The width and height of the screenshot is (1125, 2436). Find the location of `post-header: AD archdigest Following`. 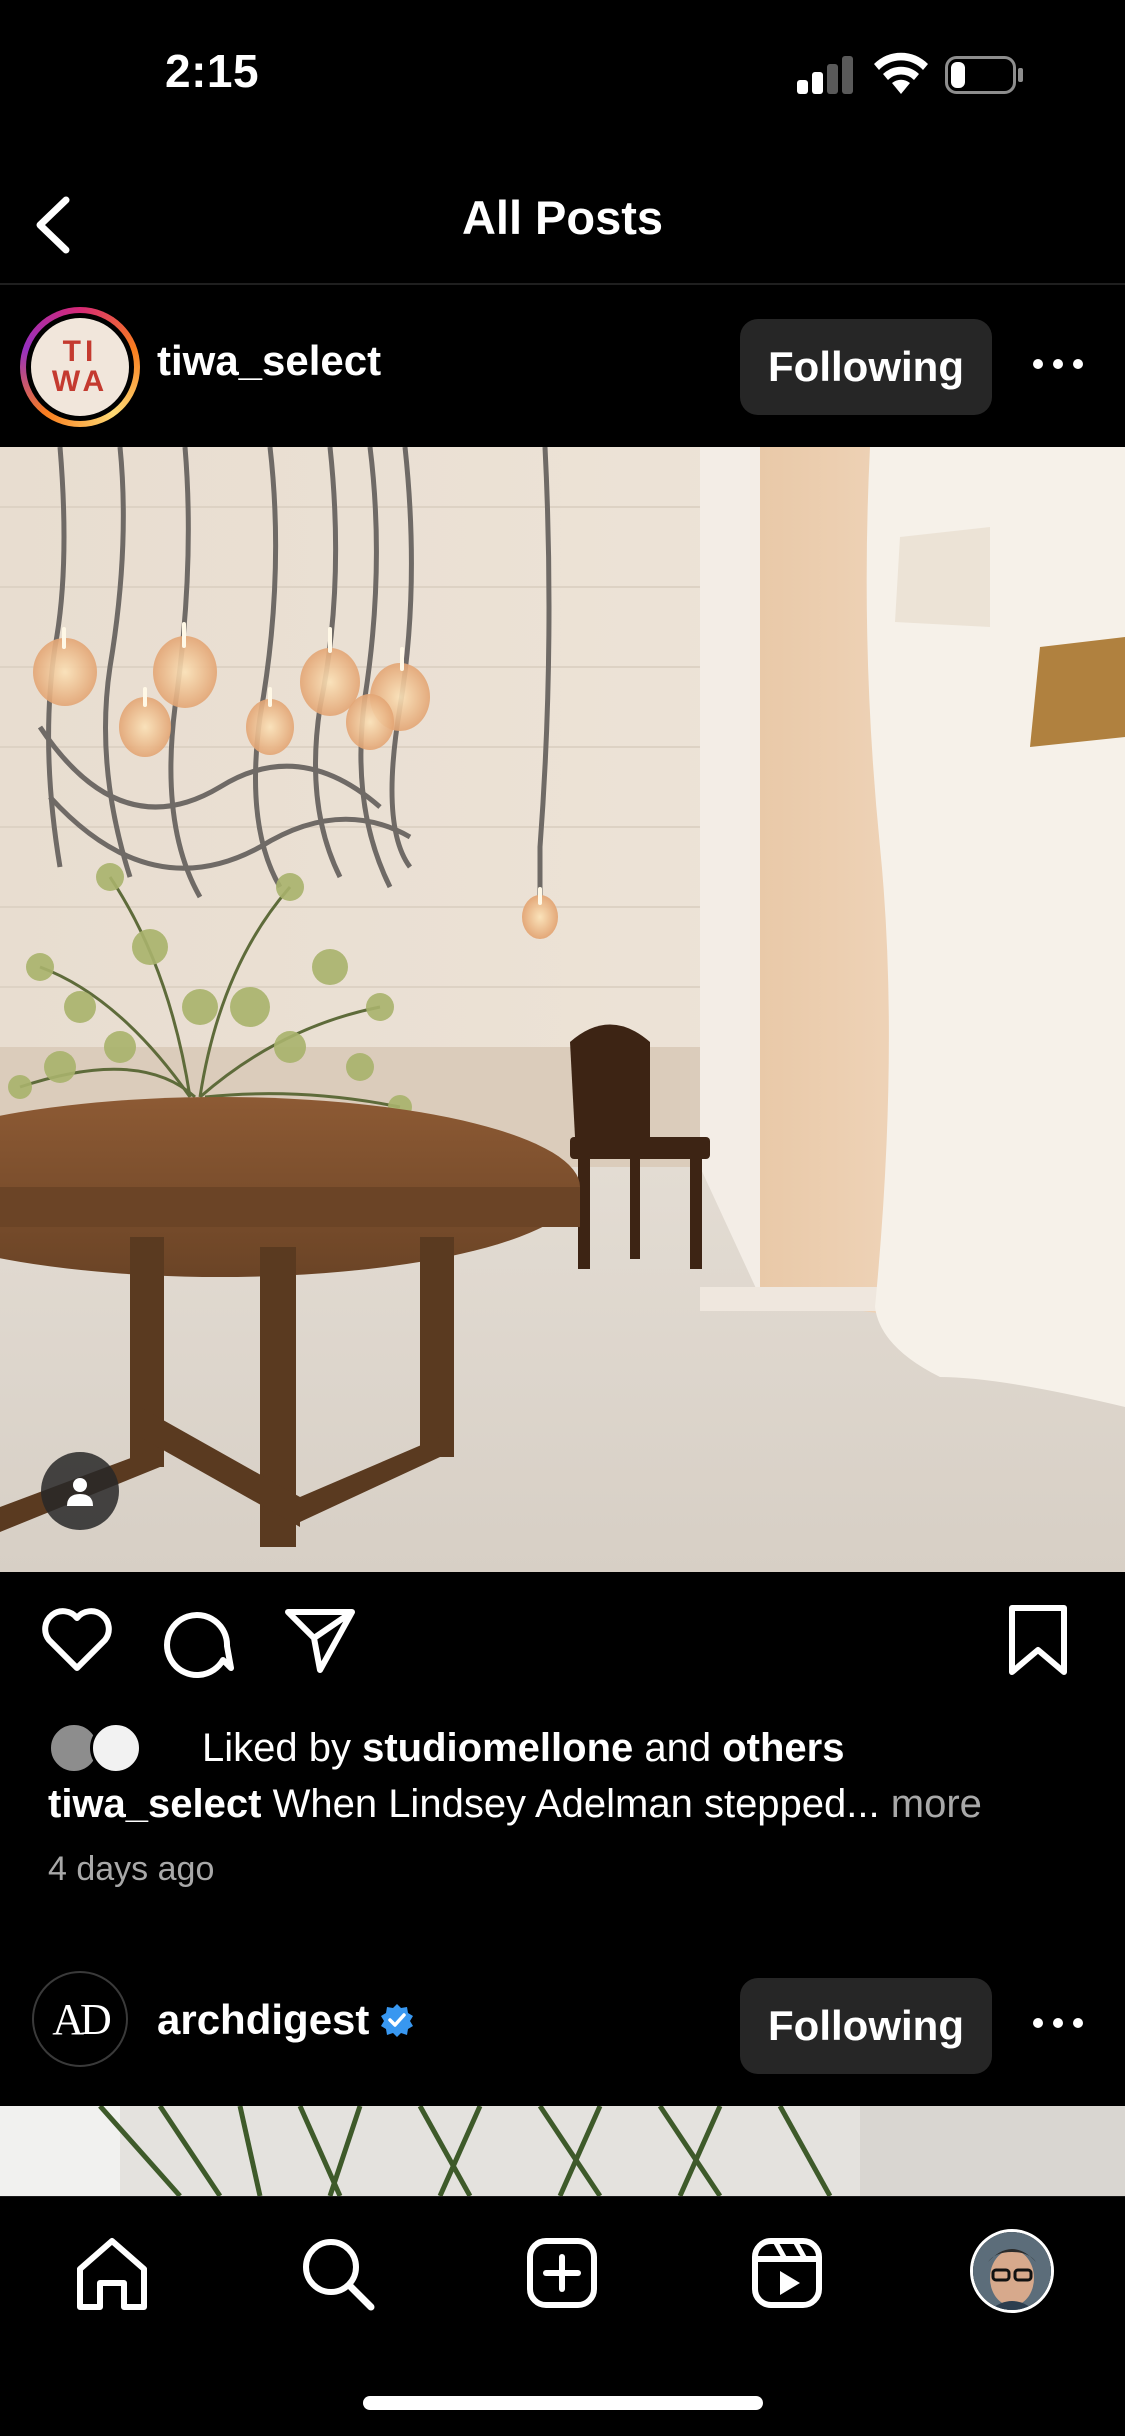

post-header: AD archdigest Following is located at coordinates (562, 2026).